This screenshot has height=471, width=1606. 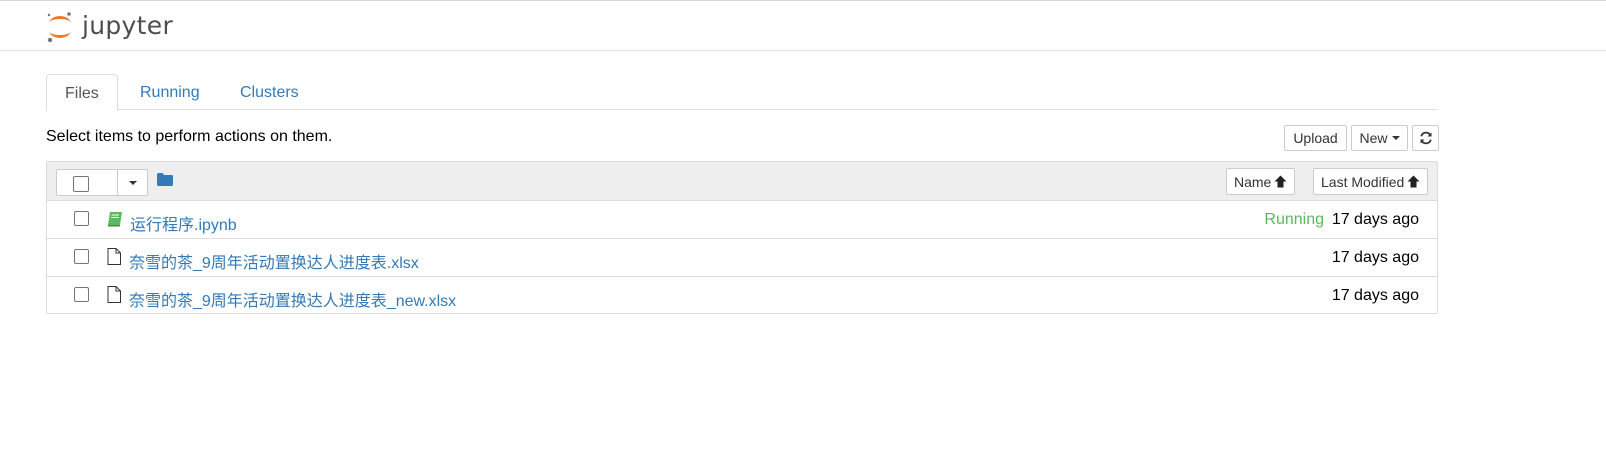 I want to click on sort-name-label: Name, so click(x=1253, y=181).